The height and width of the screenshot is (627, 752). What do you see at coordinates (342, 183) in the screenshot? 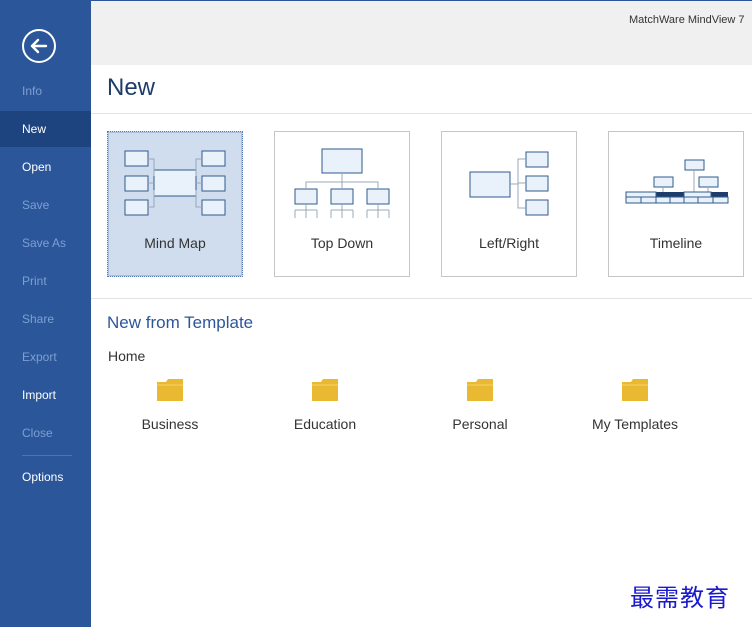
I see `top-down-diagram-icon` at bounding box center [342, 183].